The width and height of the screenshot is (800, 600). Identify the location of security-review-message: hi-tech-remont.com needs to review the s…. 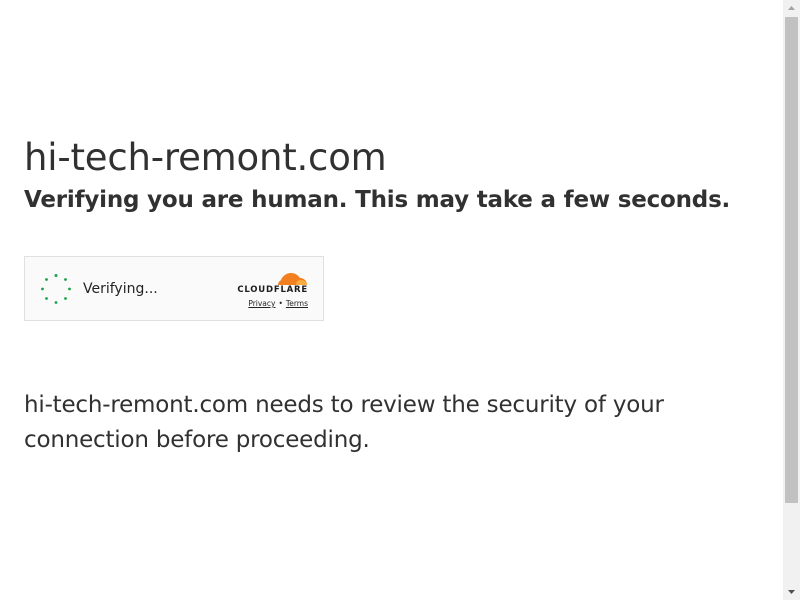
(344, 422).